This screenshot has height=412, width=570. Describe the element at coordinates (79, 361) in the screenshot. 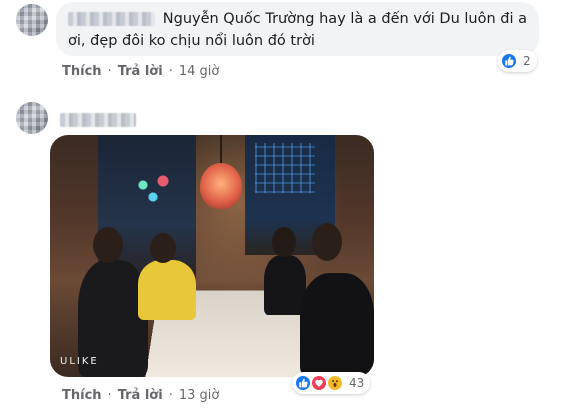

I see `photo-watermark: ULIKE` at that location.